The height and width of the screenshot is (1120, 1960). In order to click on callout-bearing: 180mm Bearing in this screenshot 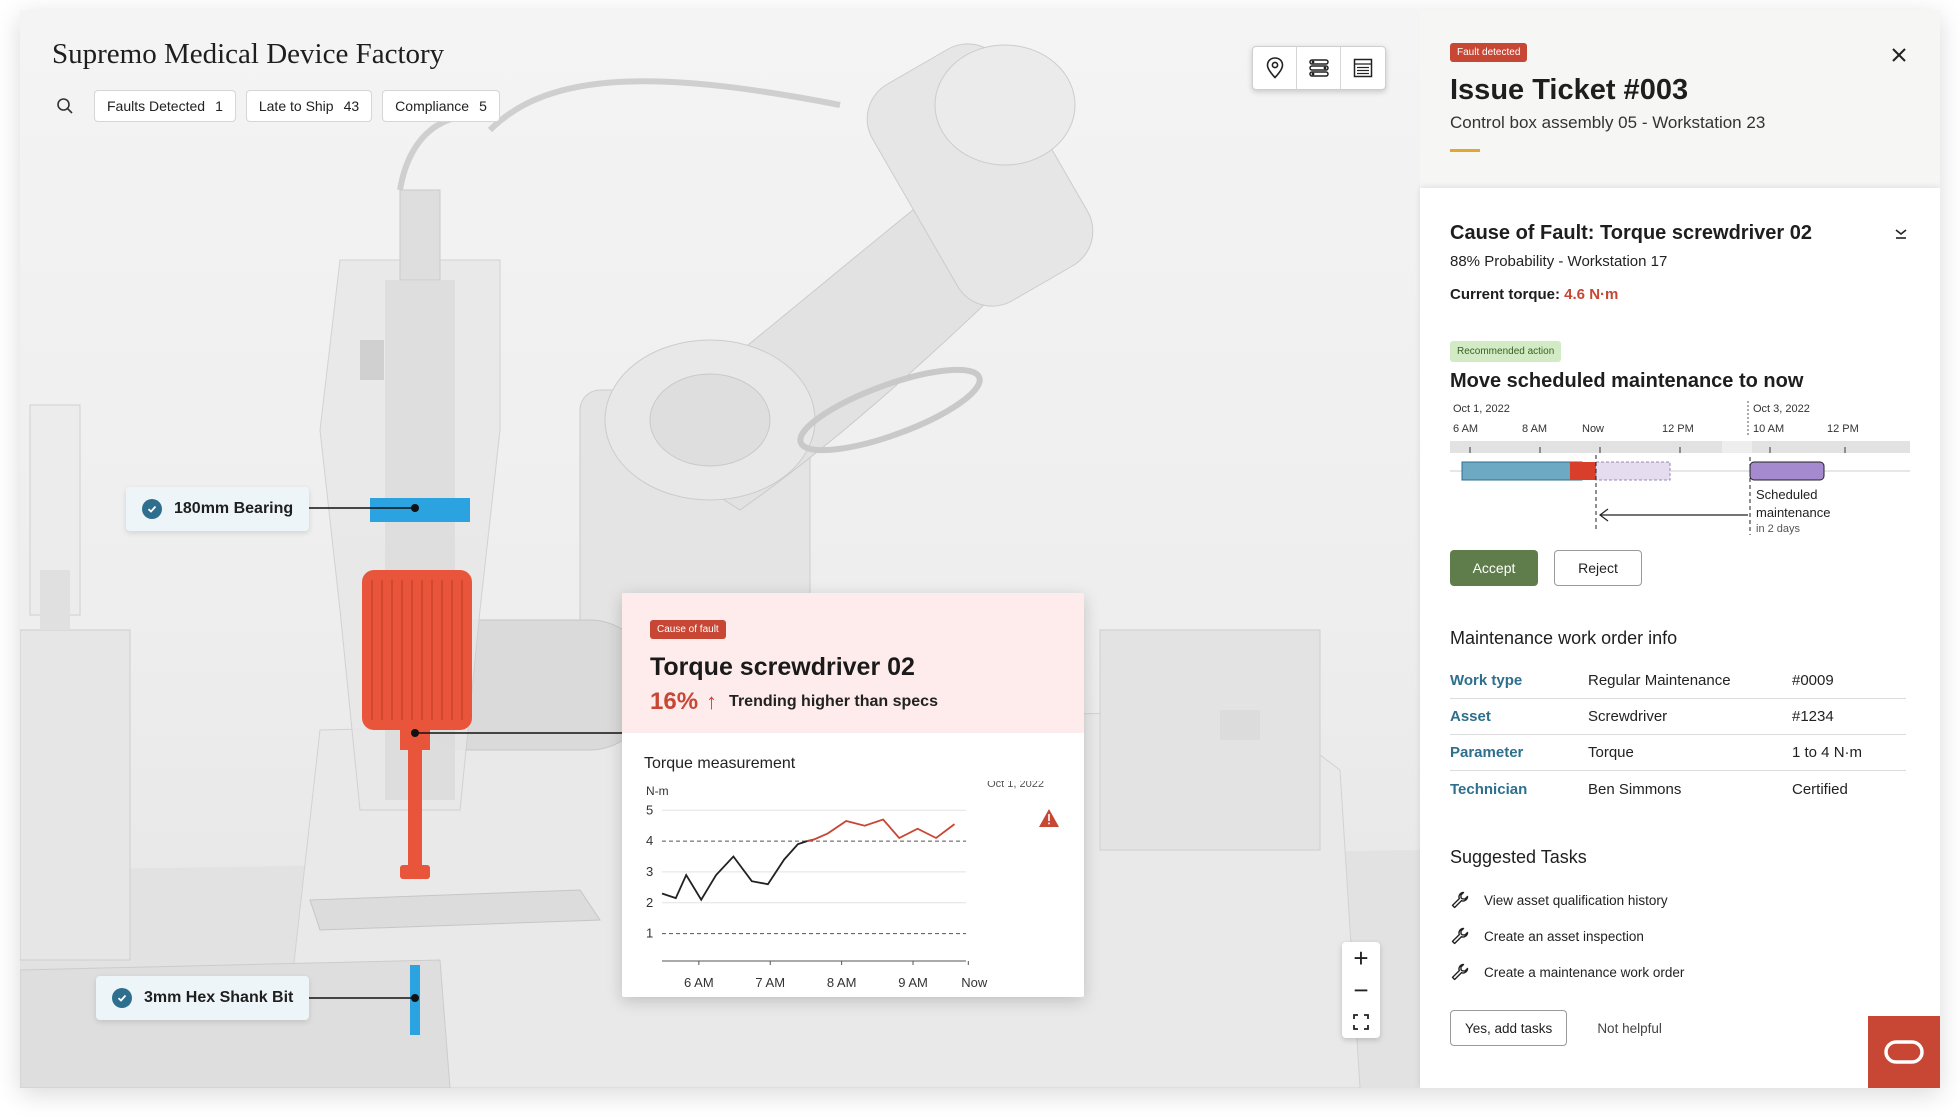, I will do `click(218, 509)`.